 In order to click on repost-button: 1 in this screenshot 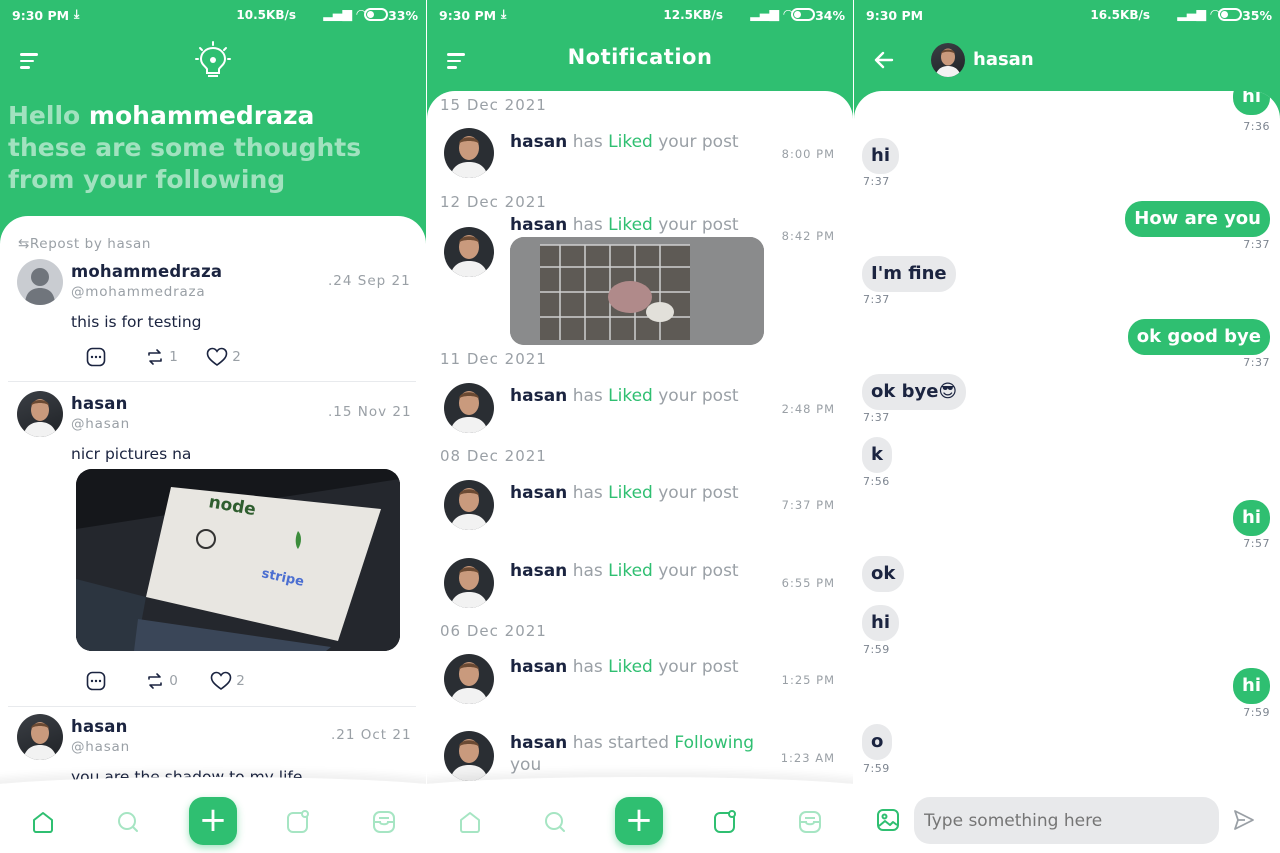, I will do `click(161, 357)`.